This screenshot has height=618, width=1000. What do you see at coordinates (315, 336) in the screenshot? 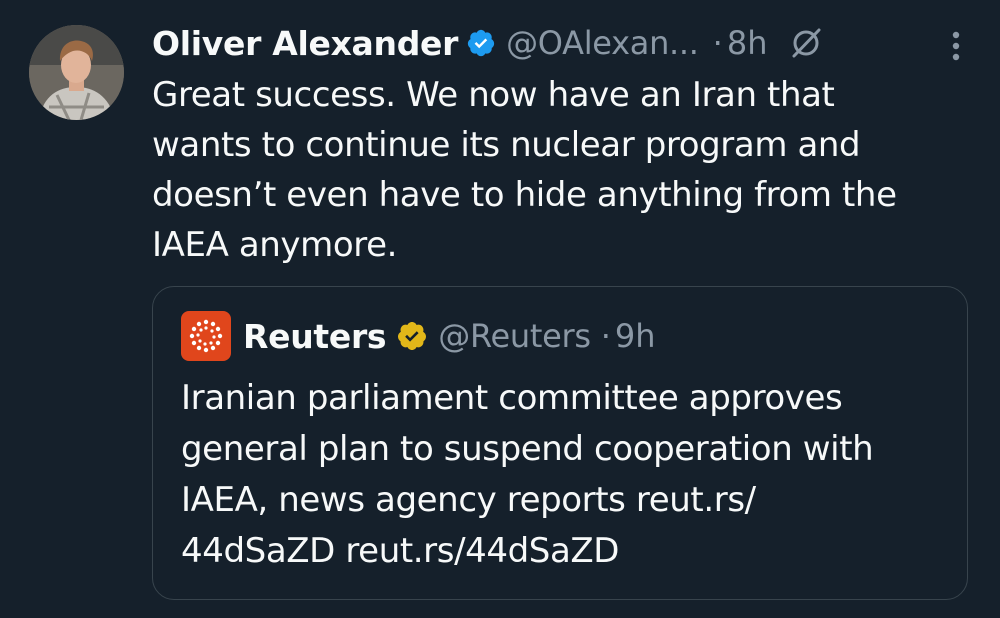
I see `quoted-author-name: Reuters` at bounding box center [315, 336].